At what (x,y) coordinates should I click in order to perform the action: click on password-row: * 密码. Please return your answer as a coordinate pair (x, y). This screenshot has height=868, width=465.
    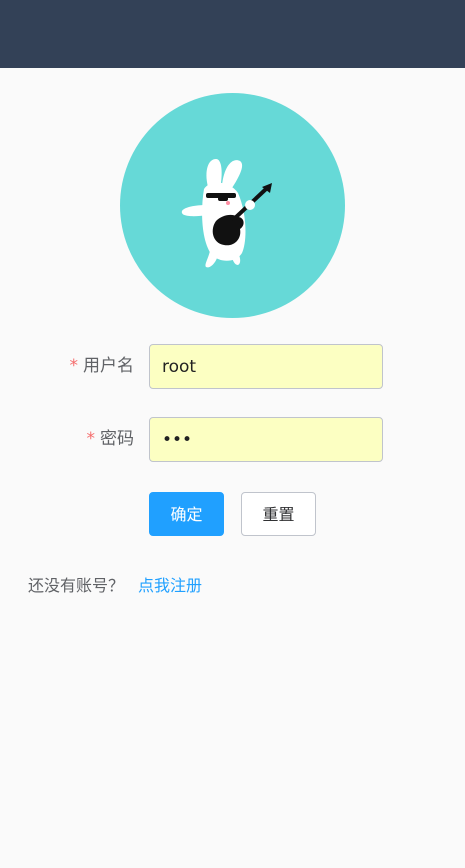
    Looking at the image, I should click on (232, 439).